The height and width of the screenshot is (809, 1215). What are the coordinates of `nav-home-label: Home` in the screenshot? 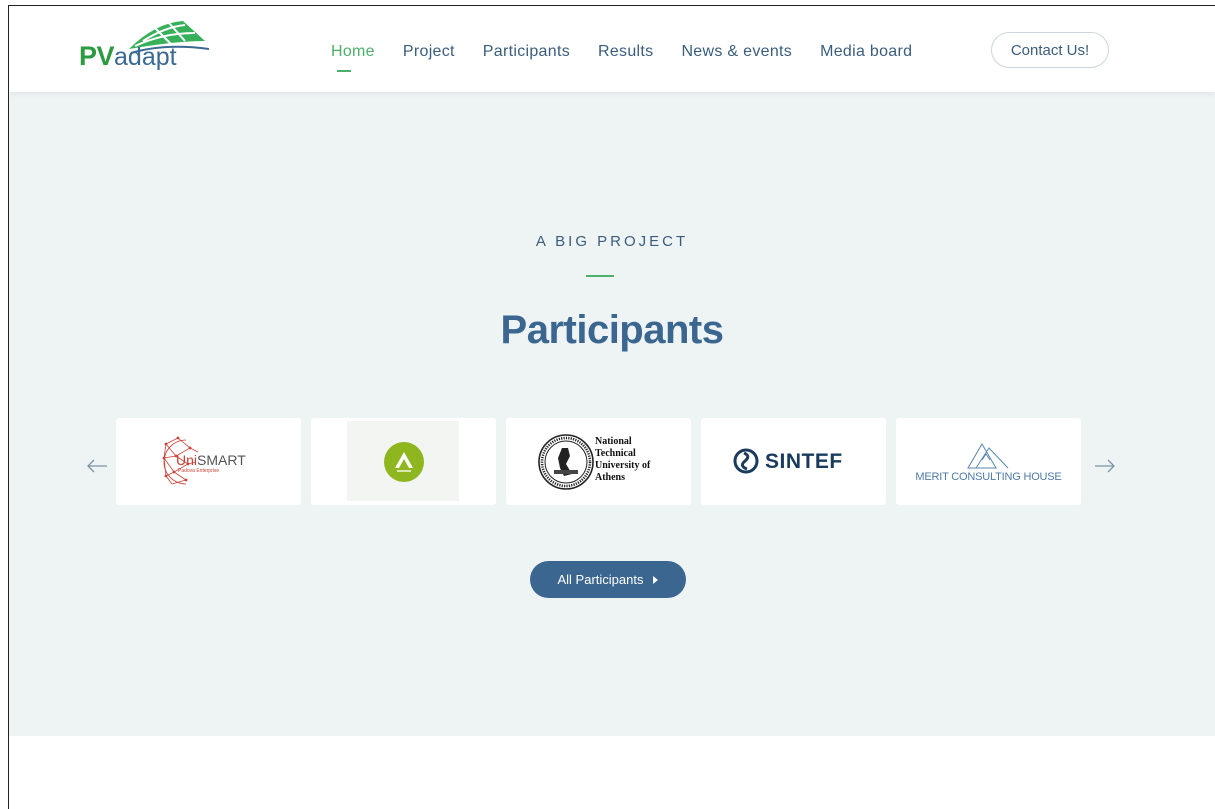 It's located at (353, 51).